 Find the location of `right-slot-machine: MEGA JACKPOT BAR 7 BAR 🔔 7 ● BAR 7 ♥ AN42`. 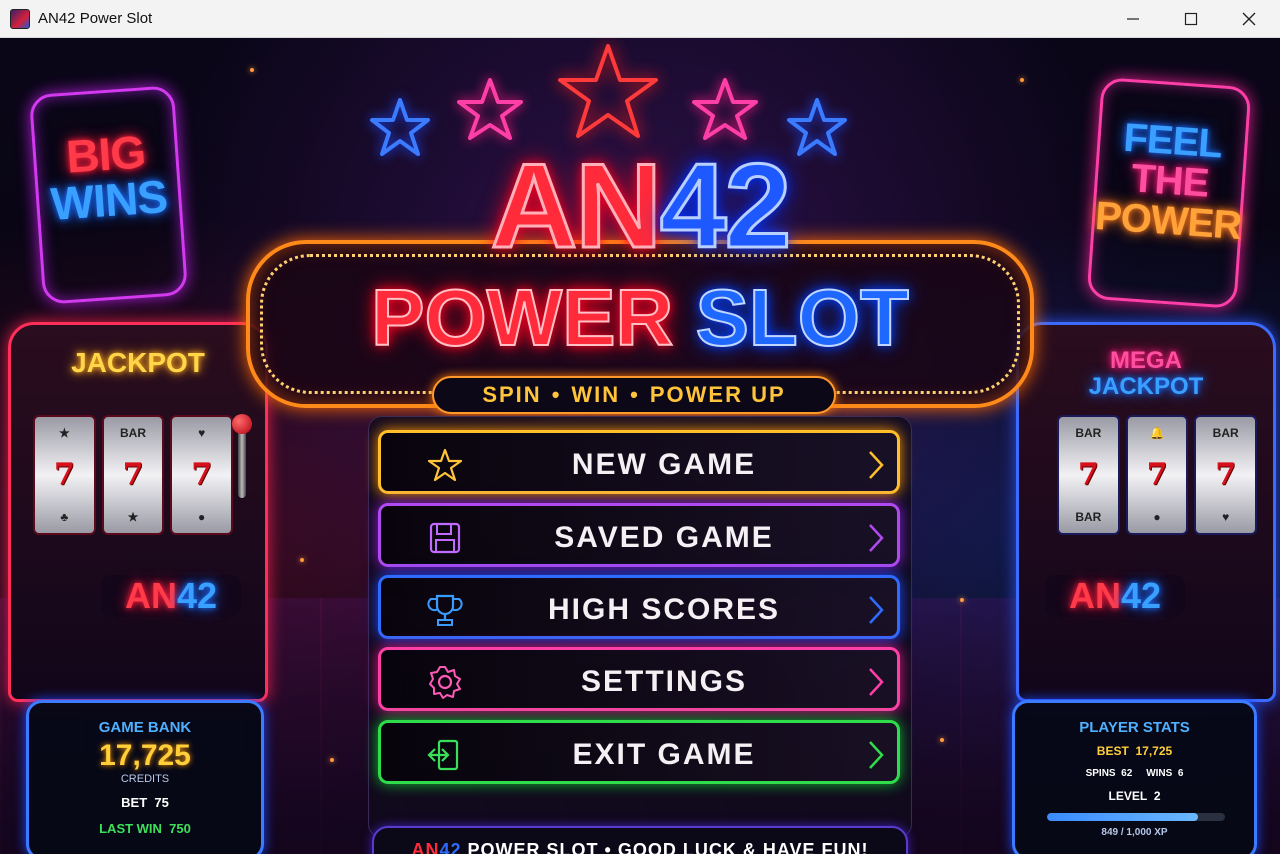

right-slot-machine: MEGA JACKPOT BAR 7 BAR 🔔 7 ● BAR 7 ♥ AN42 is located at coordinates (1146, 512).